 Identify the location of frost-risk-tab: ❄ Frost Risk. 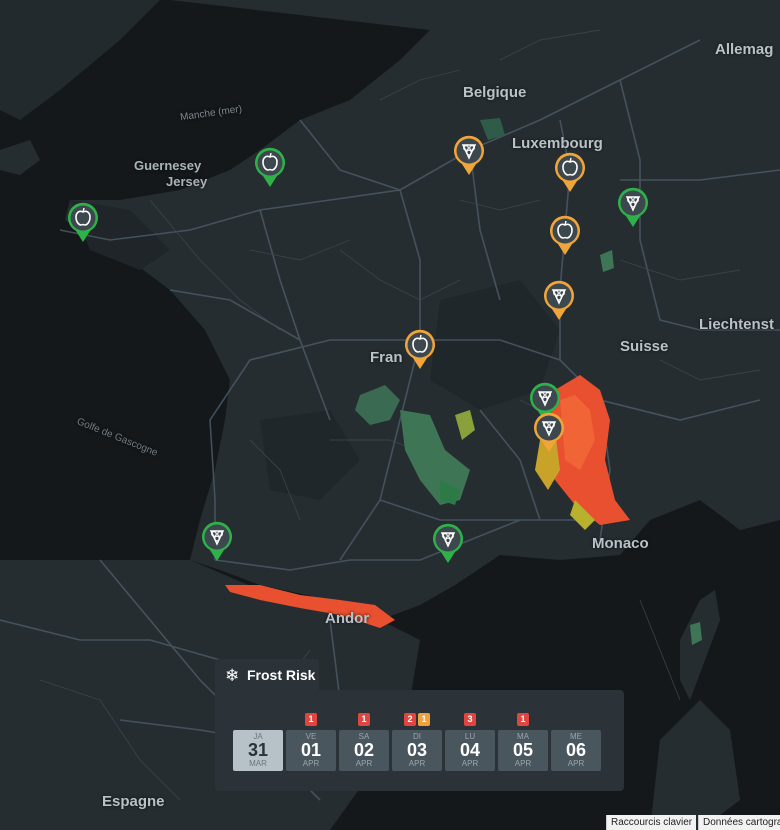
(267, 676).